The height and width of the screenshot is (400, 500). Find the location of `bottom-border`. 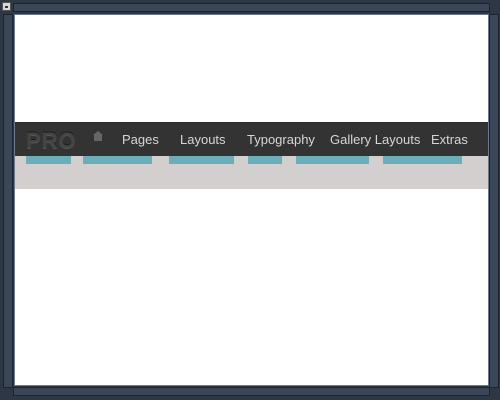

bottom-border is located at coordinates (251, 391).